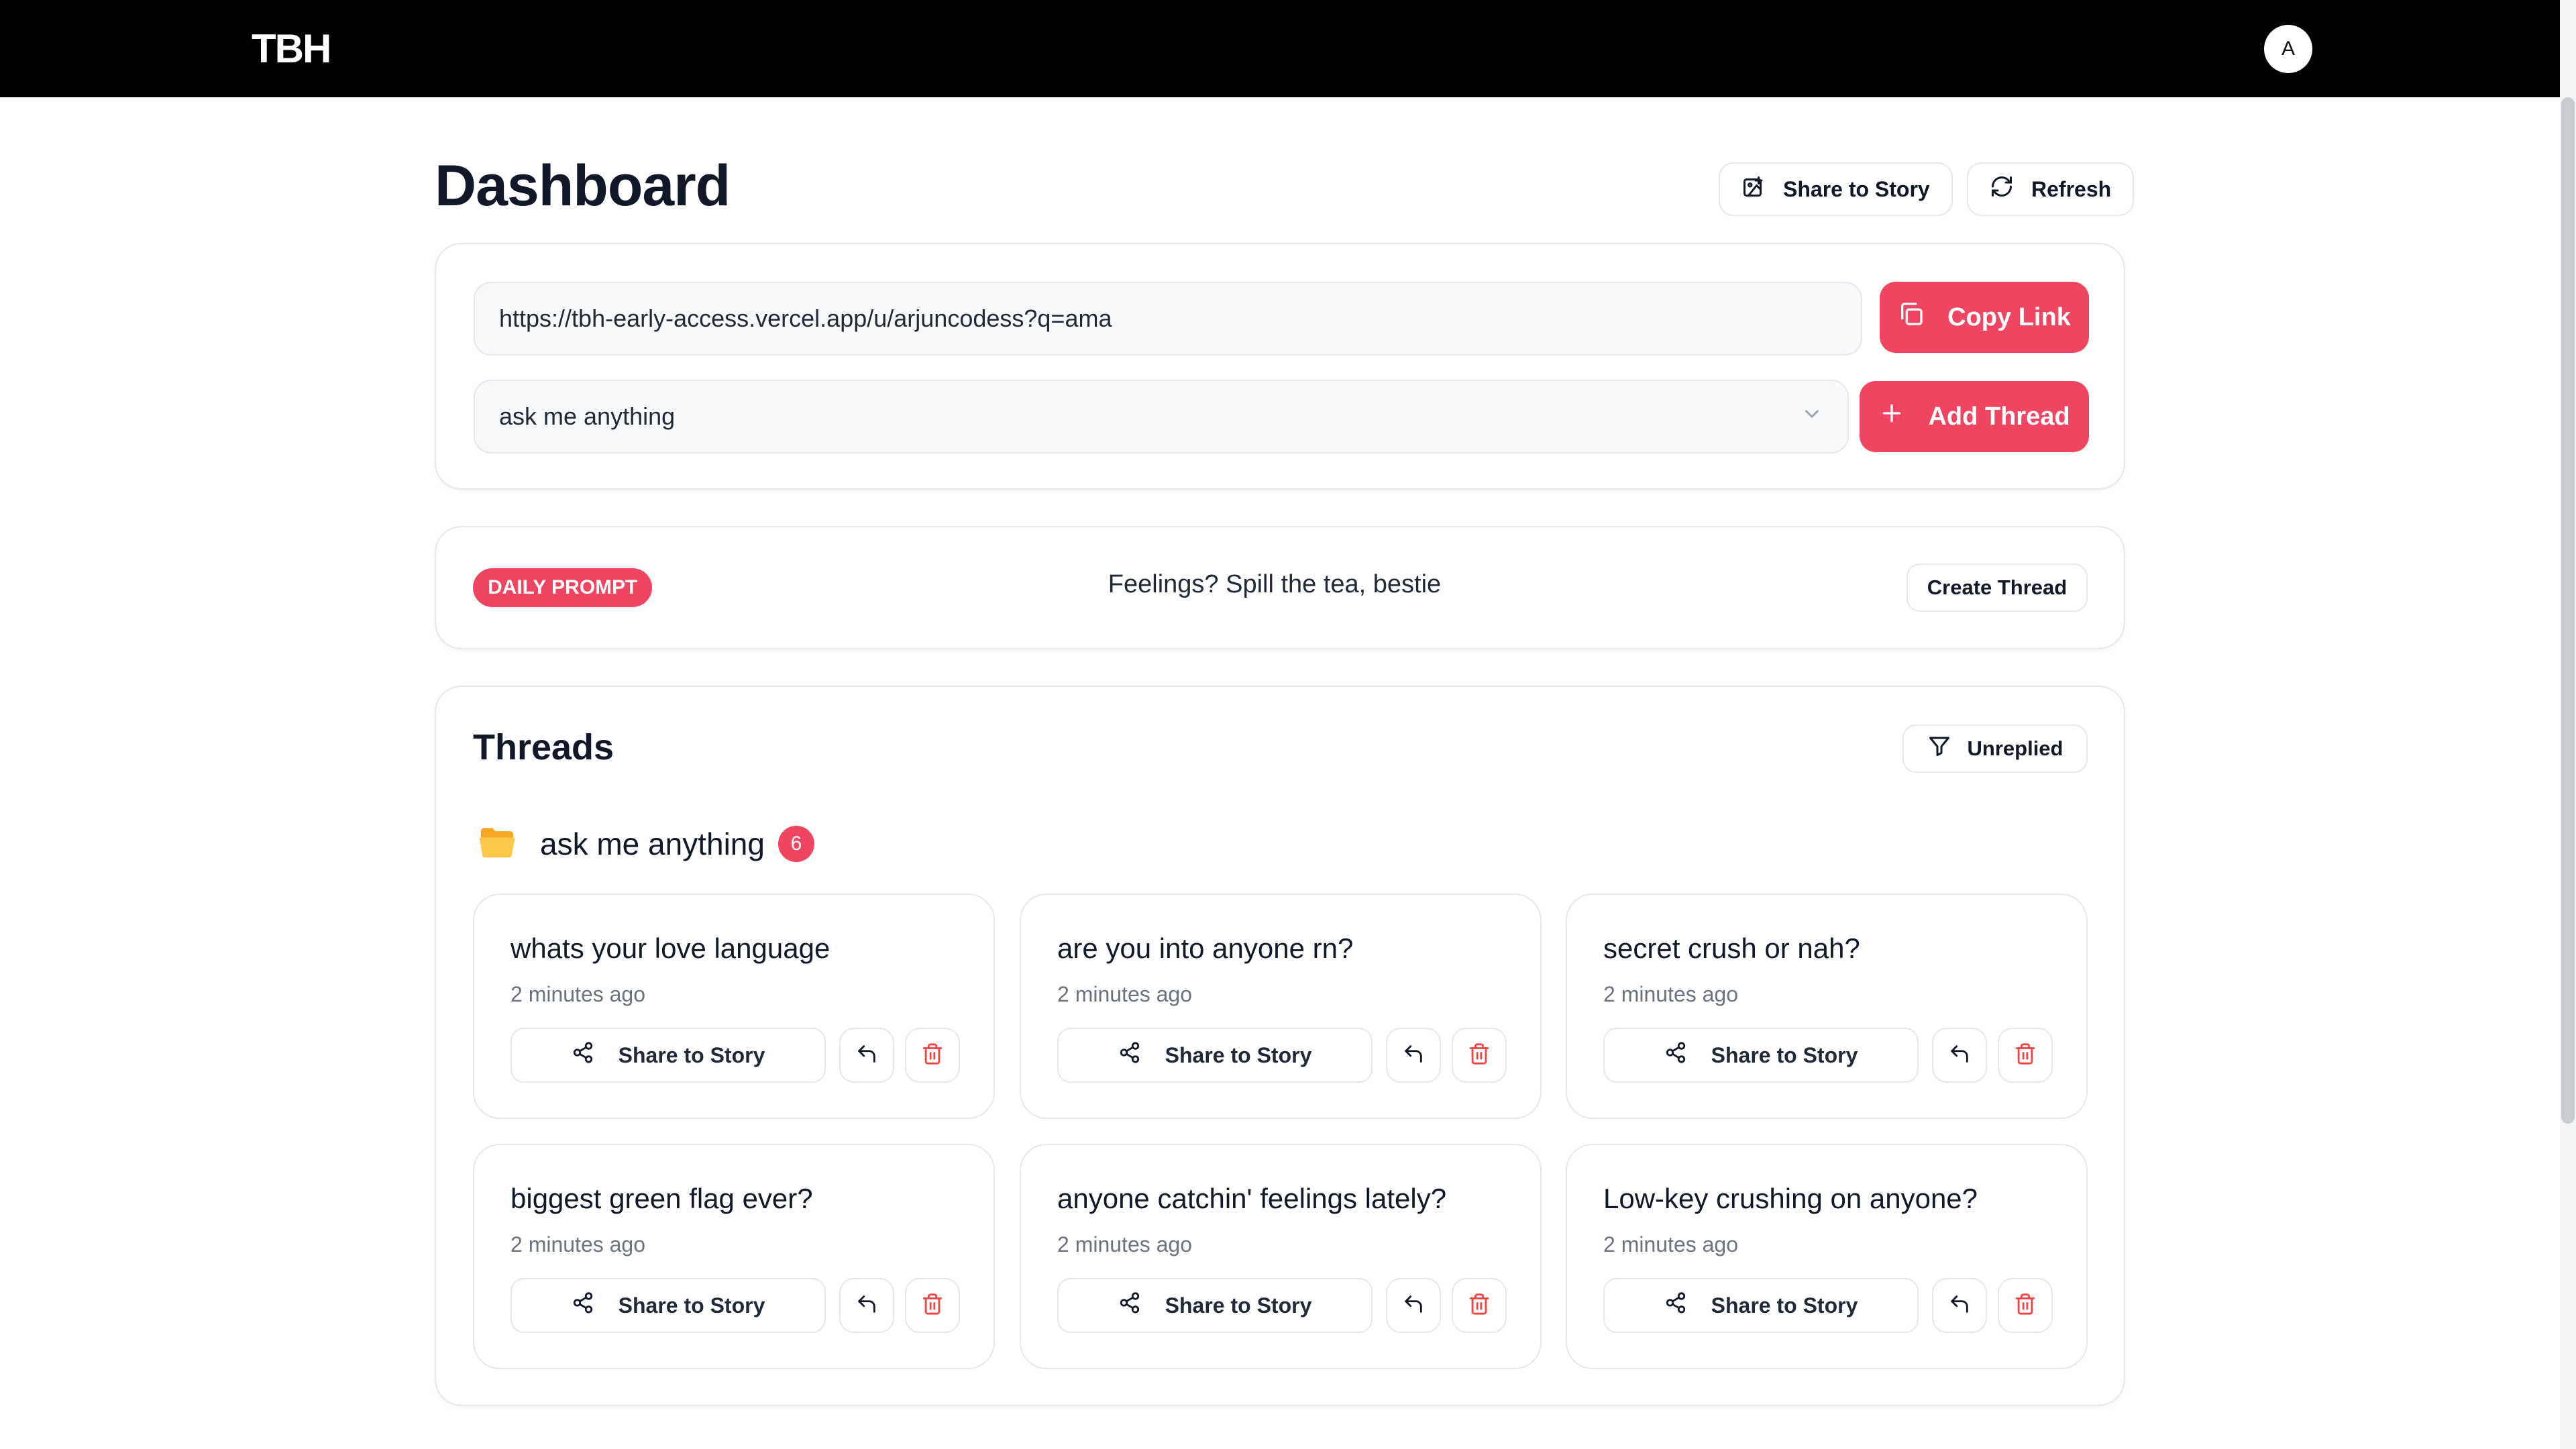 This screenshot has width=2576, height=1449. I want to click on copy-icon, so click(1911, 317).